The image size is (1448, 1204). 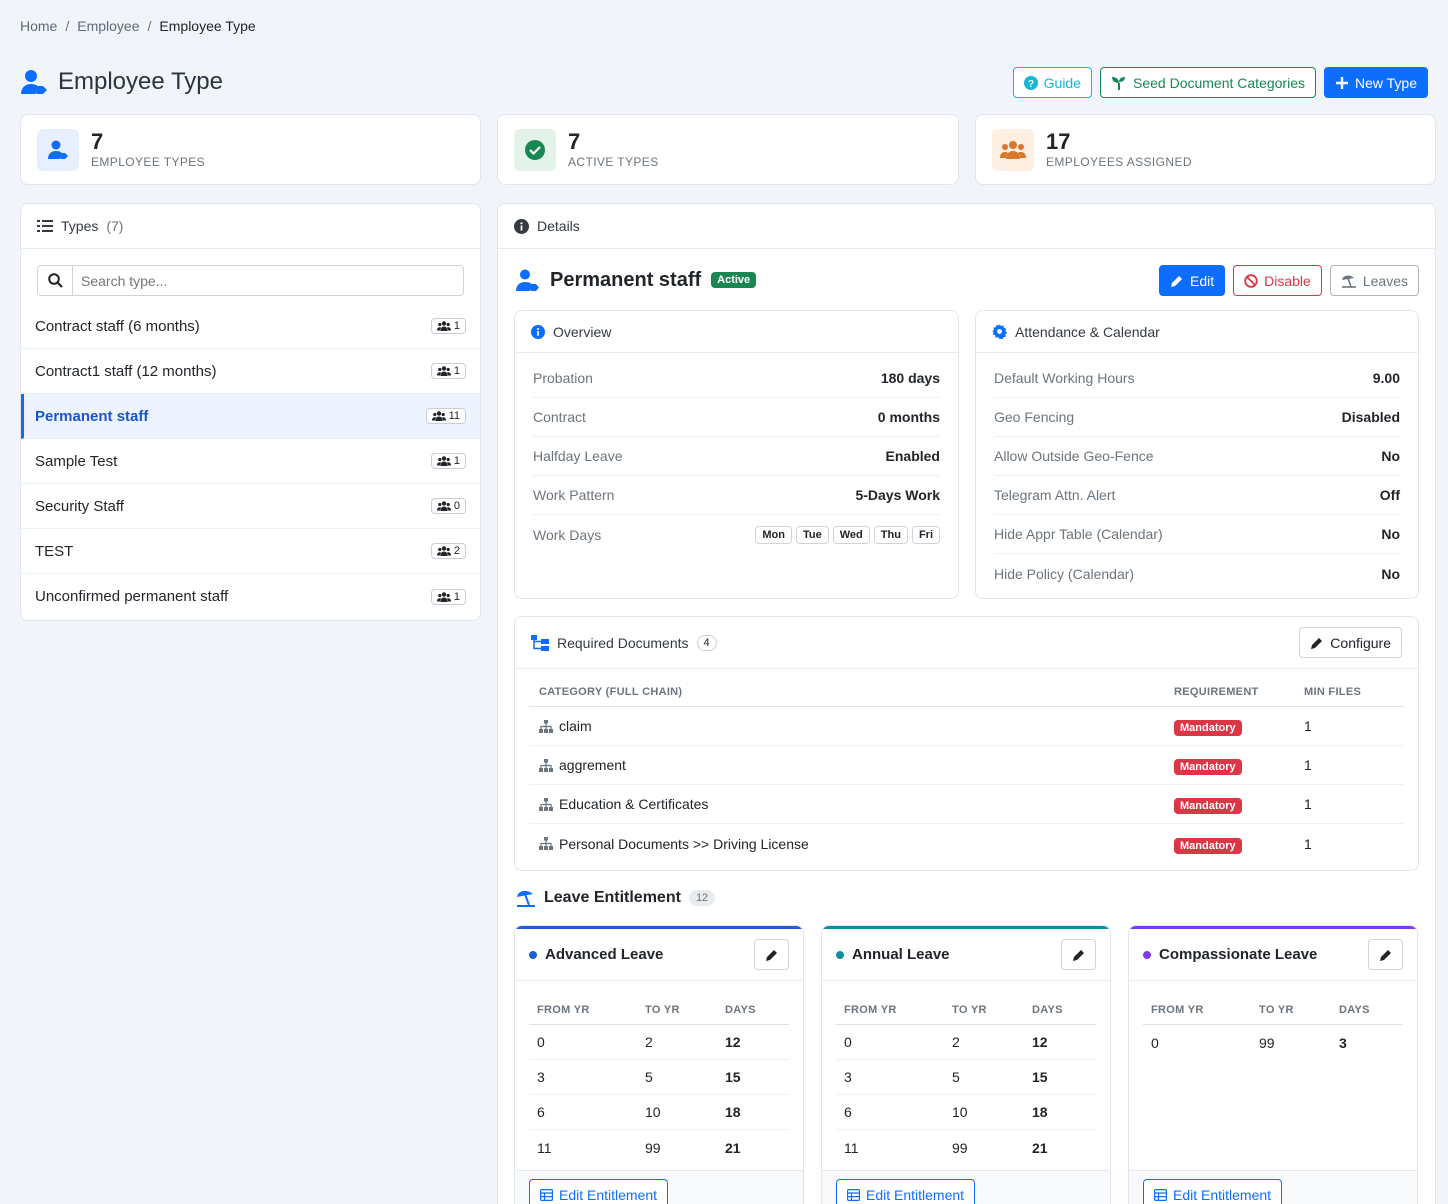 I want to click on overview-row: Probation 180 days, so click(x=736, y=378).